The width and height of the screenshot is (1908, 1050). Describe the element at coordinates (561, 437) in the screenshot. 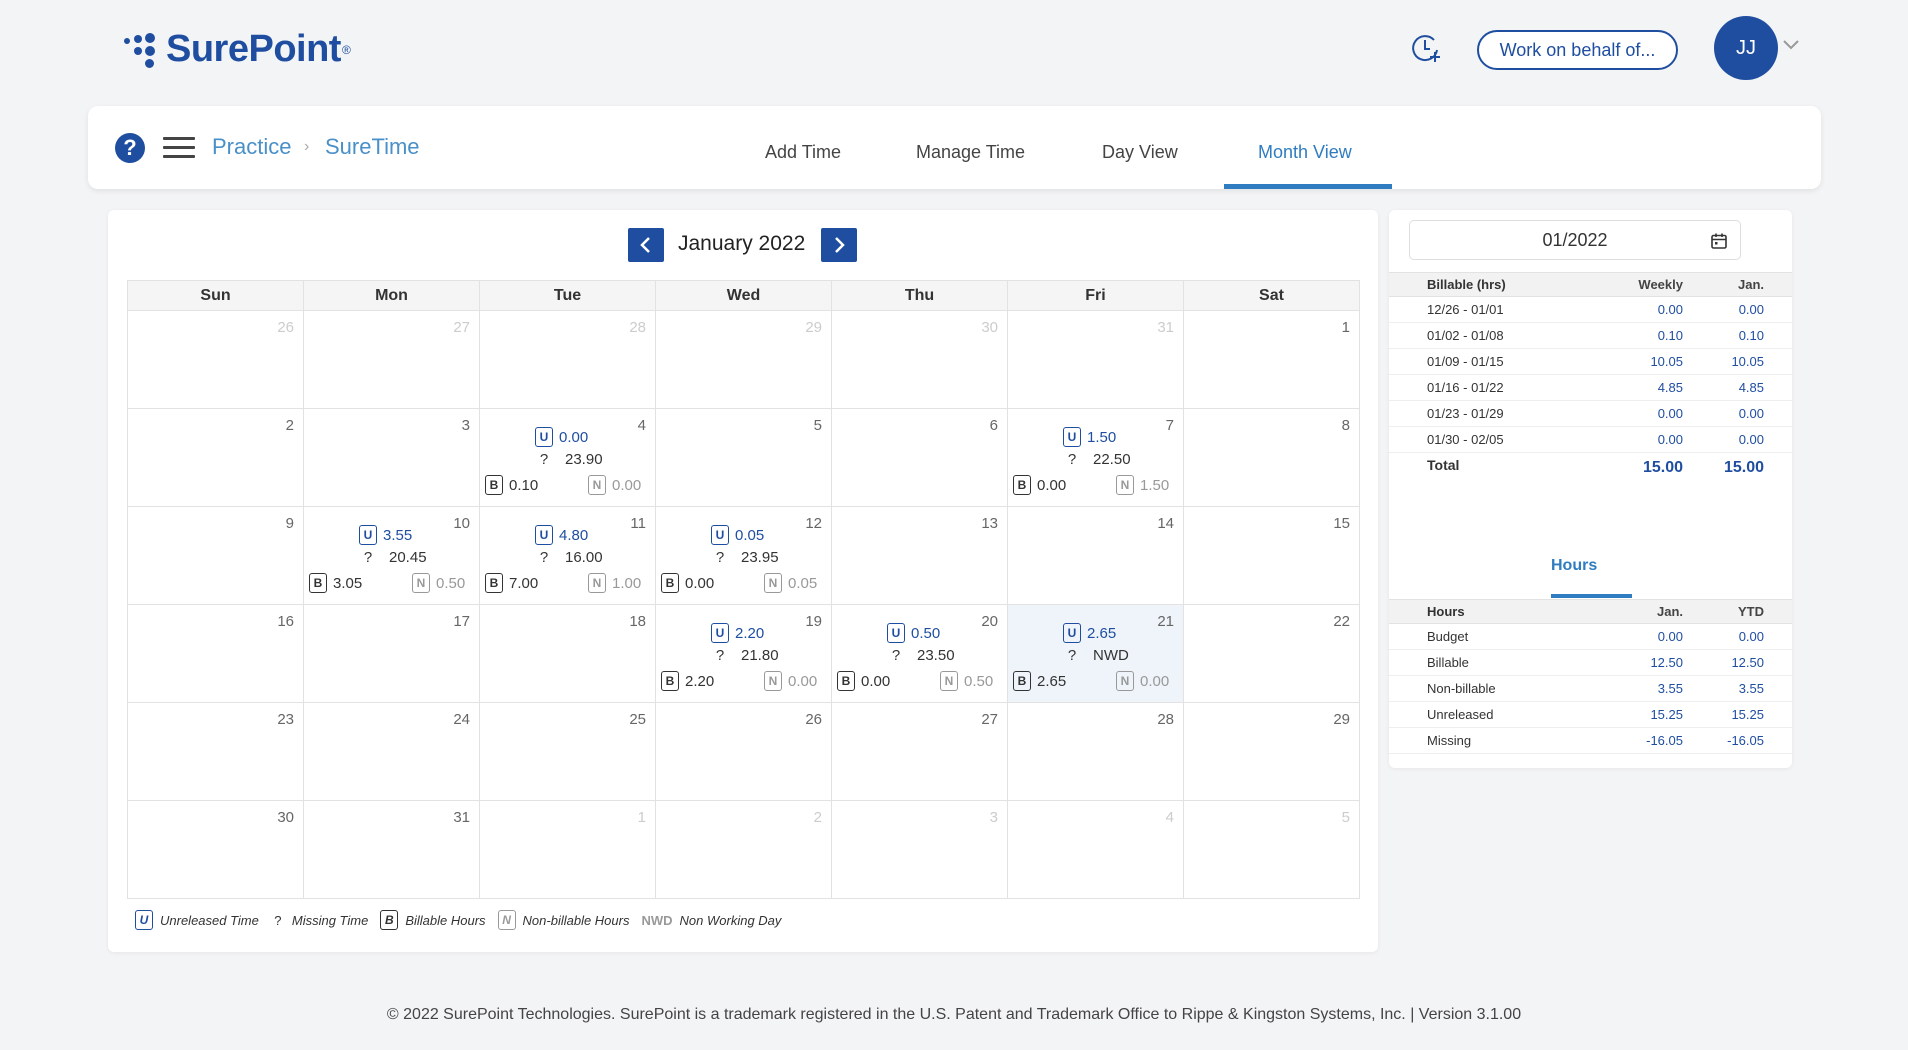

I see `unreleased-time-entry: U 0.00` at that location.